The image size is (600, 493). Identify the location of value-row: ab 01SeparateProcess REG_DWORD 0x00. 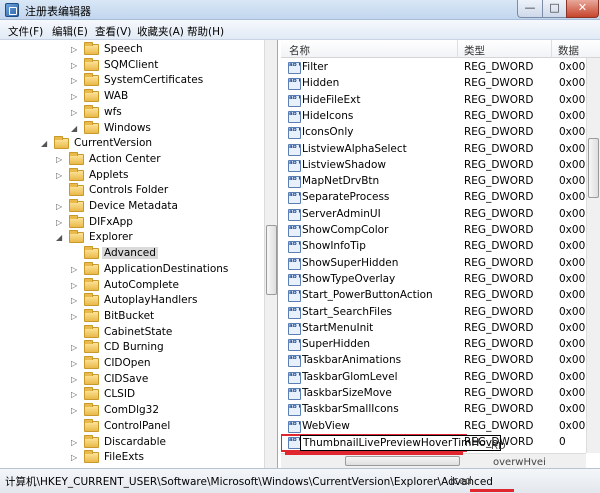
(440, 198).